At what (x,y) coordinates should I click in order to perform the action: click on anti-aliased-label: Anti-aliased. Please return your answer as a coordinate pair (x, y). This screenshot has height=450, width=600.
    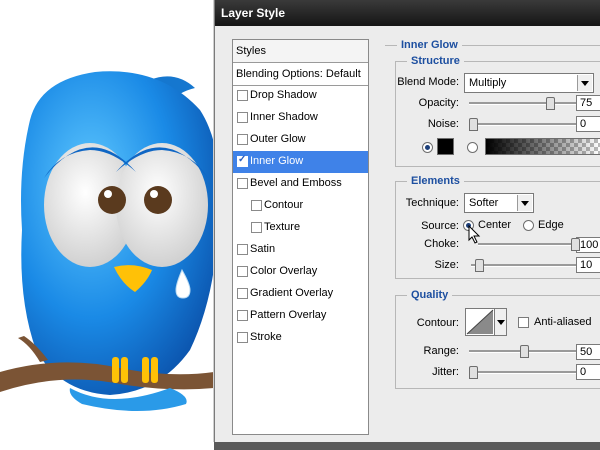
    Looking at the image, I should click on (563, 322).